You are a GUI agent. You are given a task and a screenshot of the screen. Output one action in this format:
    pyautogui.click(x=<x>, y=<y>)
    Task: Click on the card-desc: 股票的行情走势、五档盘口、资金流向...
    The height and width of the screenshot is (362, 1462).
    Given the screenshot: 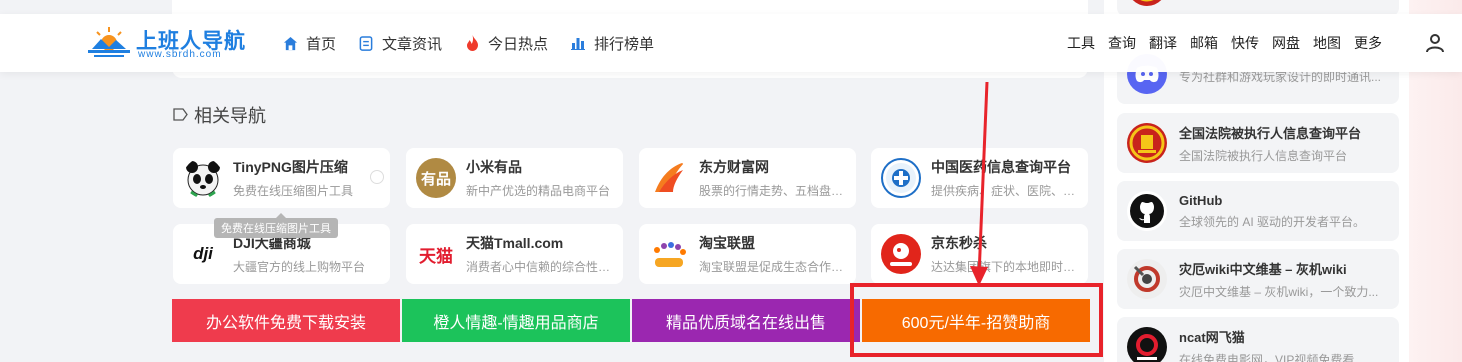 What is the action you would take?
    pyautogui.click(x=774, y=191)
    